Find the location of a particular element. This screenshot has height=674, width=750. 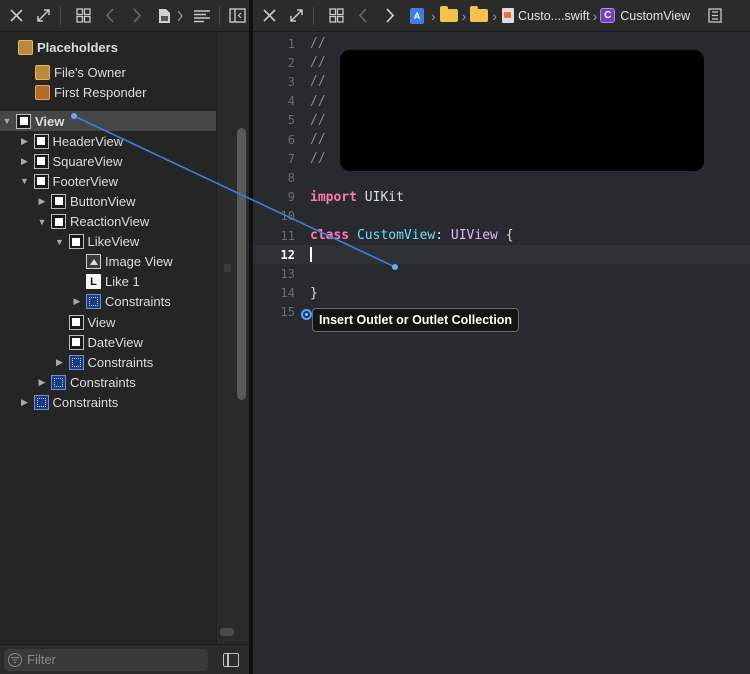

outline-item-label: View is located at coordinates (50, 121).